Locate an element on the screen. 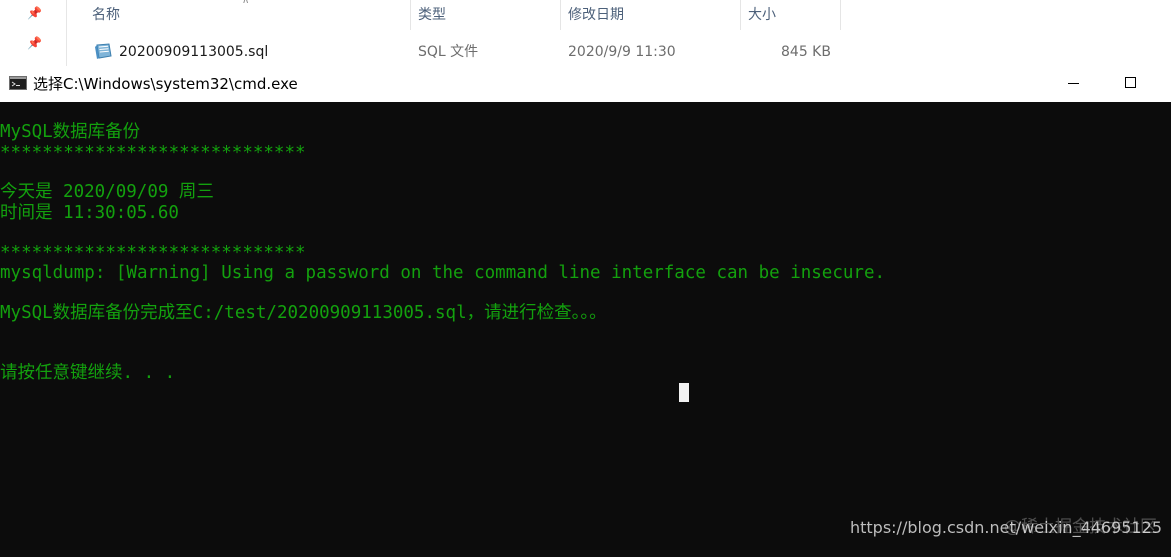 The image size is (1171, 557). file-size: 845 KB is located at coordinates (806, 52).